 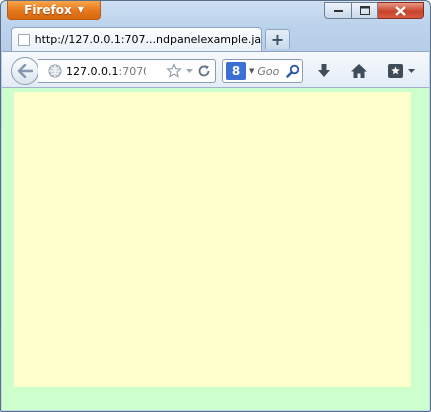 What do you see at coordinates (55, 71) in the screenshot?
I see `globe-icon` at bounding box center [55, 71].